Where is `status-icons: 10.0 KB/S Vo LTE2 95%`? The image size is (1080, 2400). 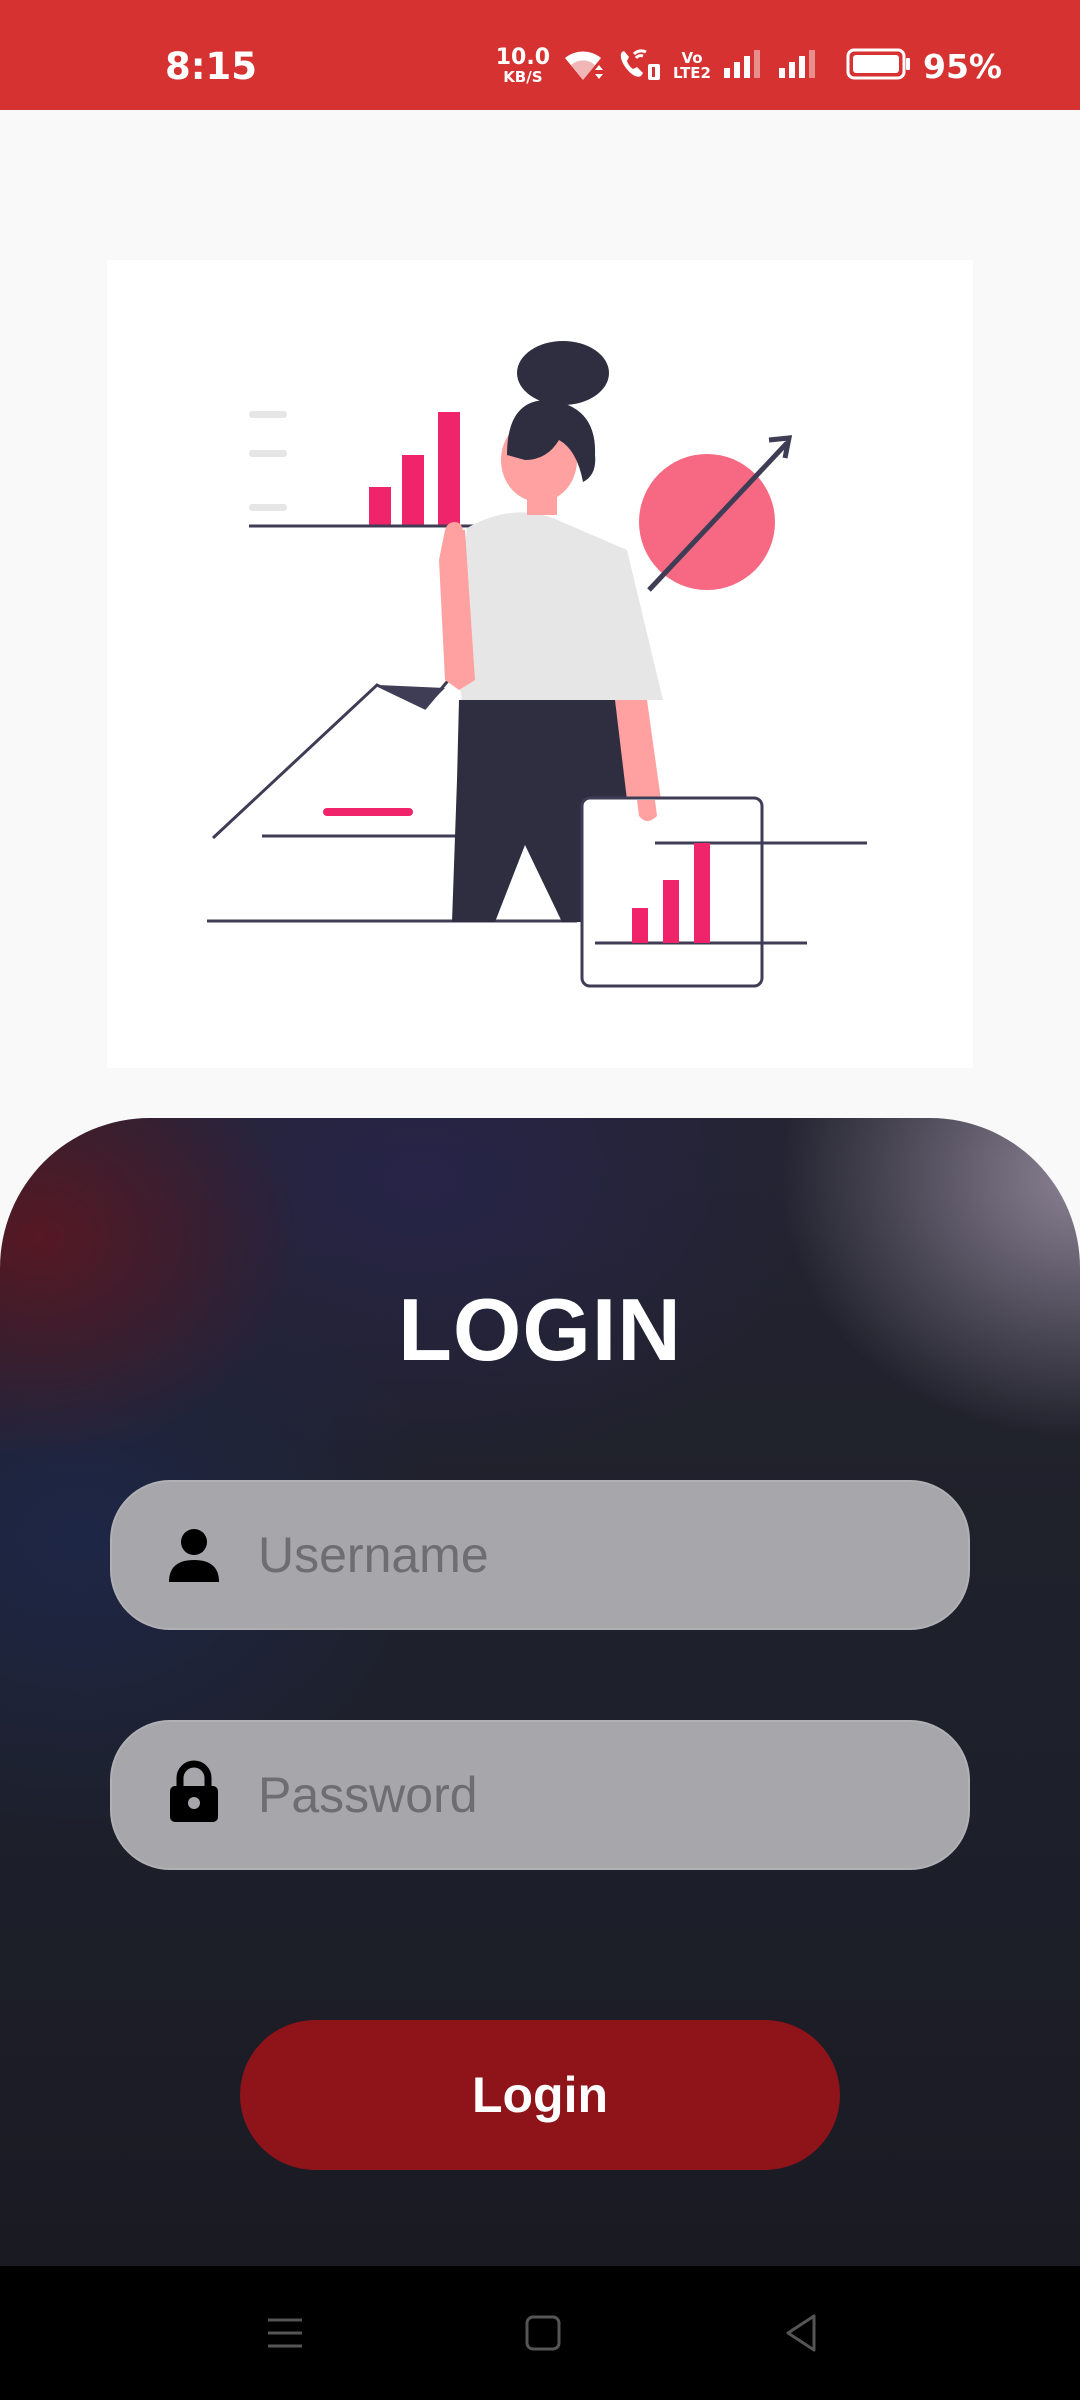 status-icons: 10.0 KB/S Vo LTE2 95% is located at coordinates (749, 66).